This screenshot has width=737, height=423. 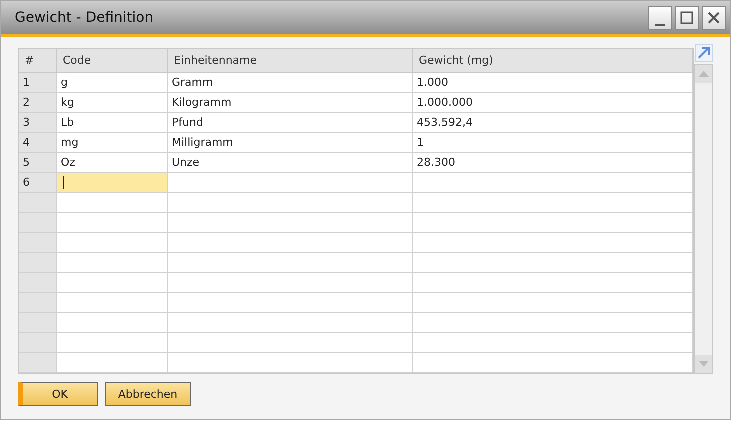 I want to click on row-number: 6, so click(x=38, y=183).